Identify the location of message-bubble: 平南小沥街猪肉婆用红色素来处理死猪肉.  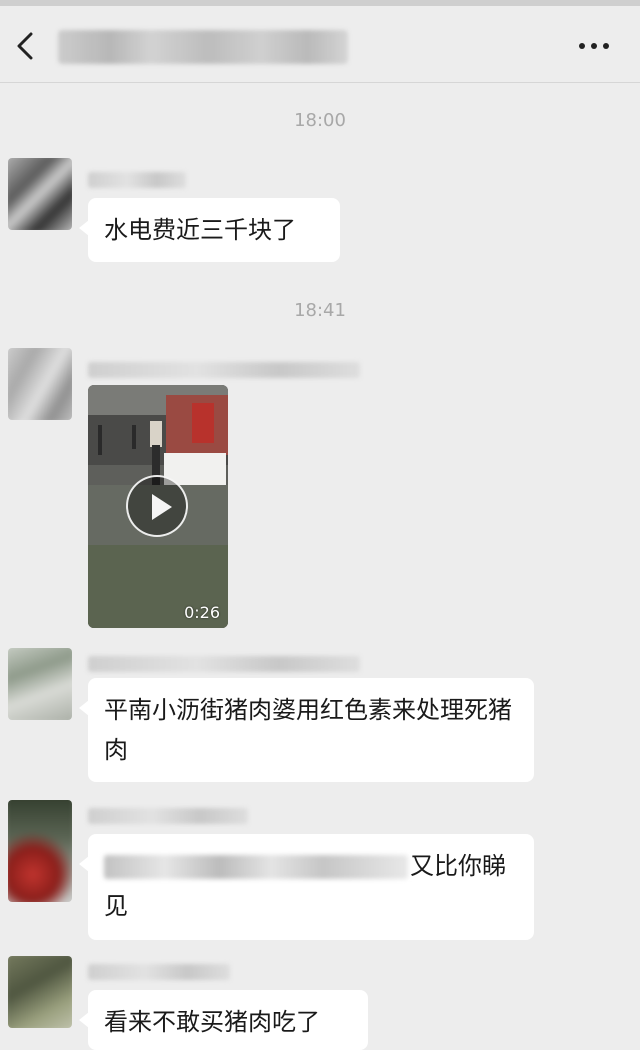
(306, 730).